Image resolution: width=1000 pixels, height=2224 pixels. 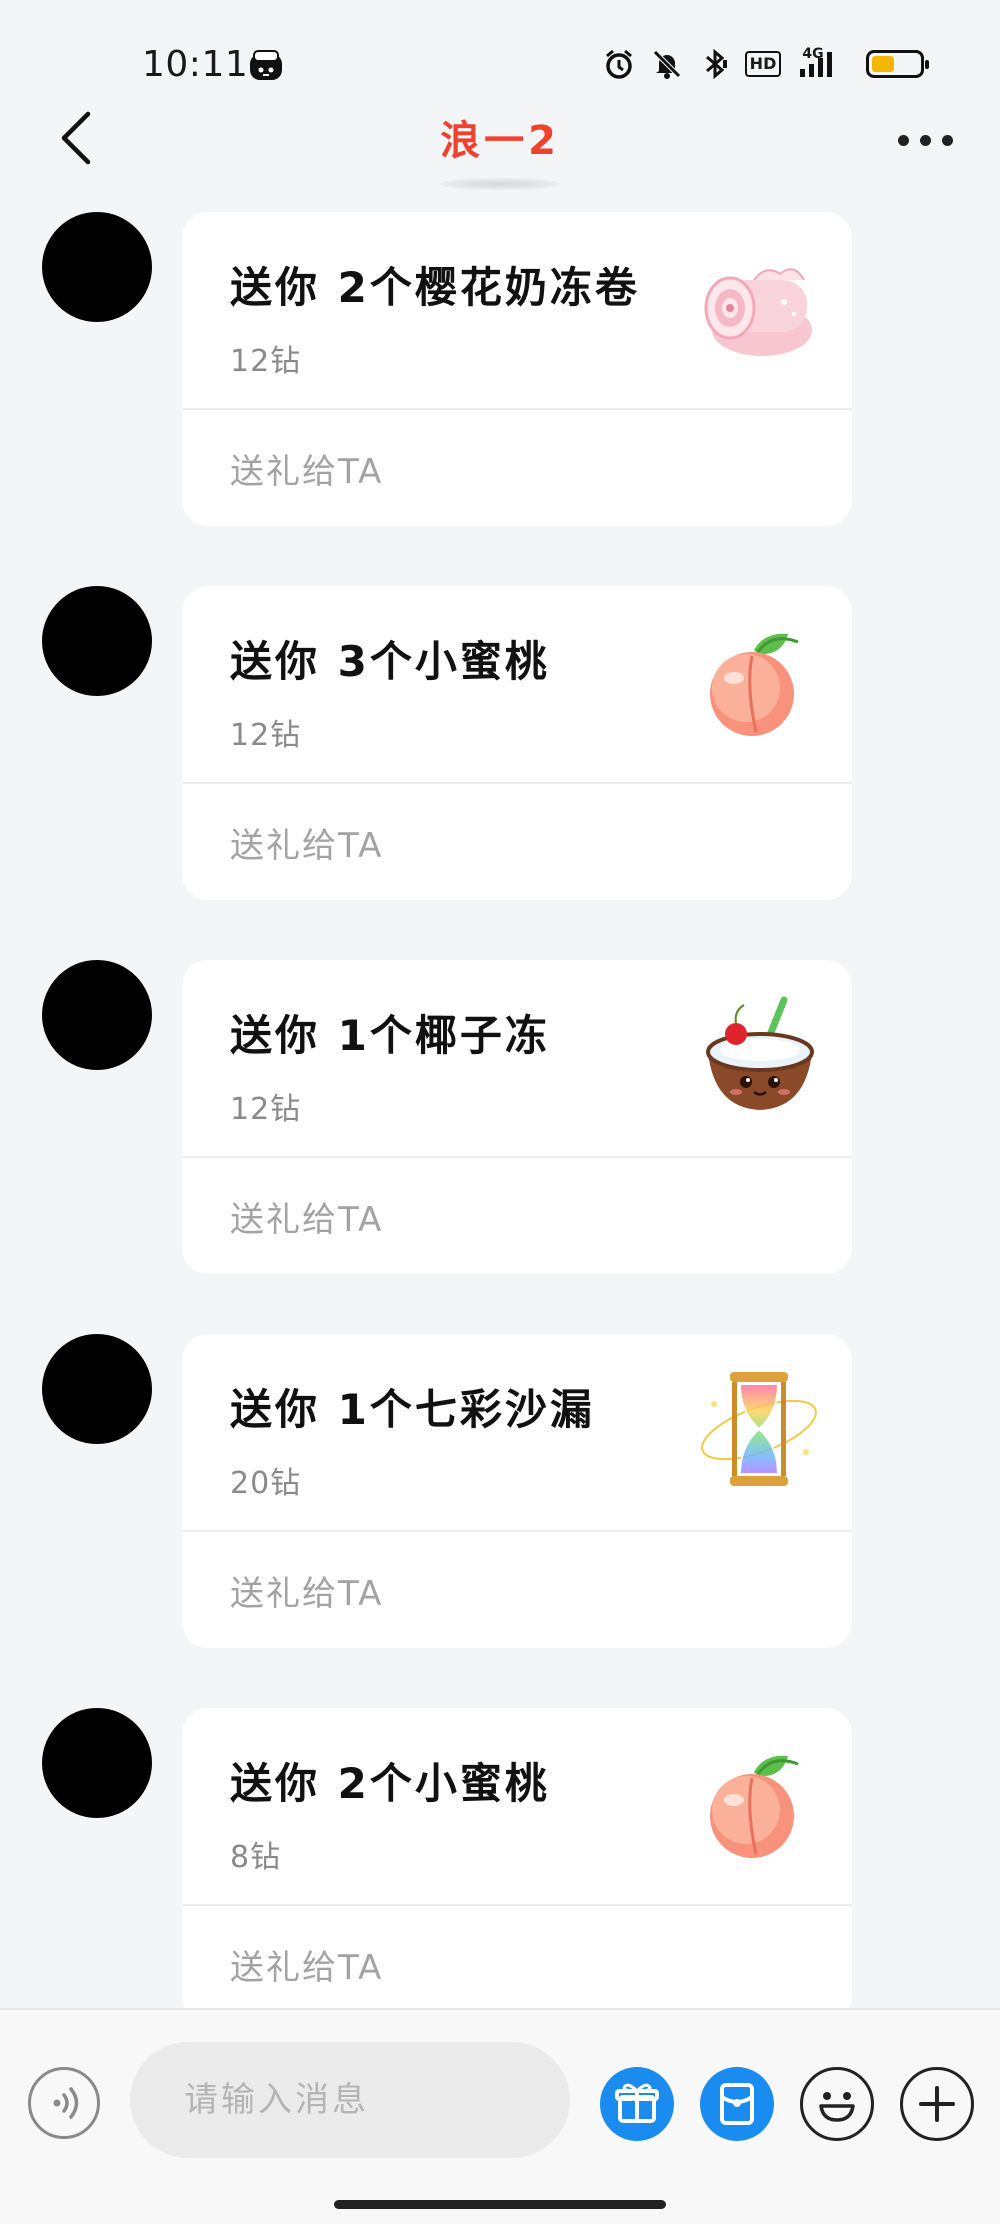 I want to click on status-time: 10:11, so click(x=195, y=64).